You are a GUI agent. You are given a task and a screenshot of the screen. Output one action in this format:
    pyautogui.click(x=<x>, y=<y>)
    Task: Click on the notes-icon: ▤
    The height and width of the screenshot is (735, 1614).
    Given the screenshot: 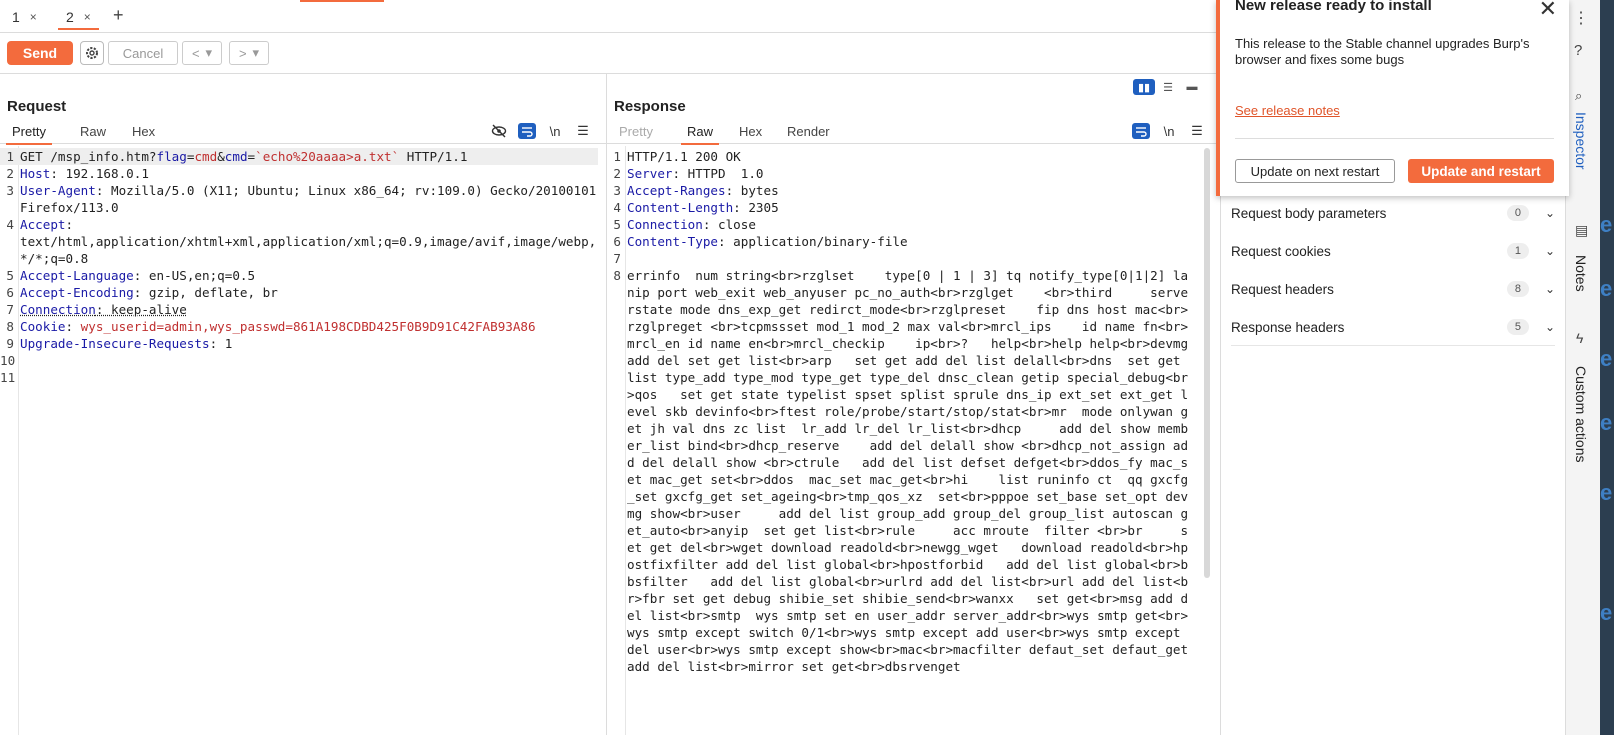 What is the action you would take?
    pyautogui.click(x=1582, y=230)
    